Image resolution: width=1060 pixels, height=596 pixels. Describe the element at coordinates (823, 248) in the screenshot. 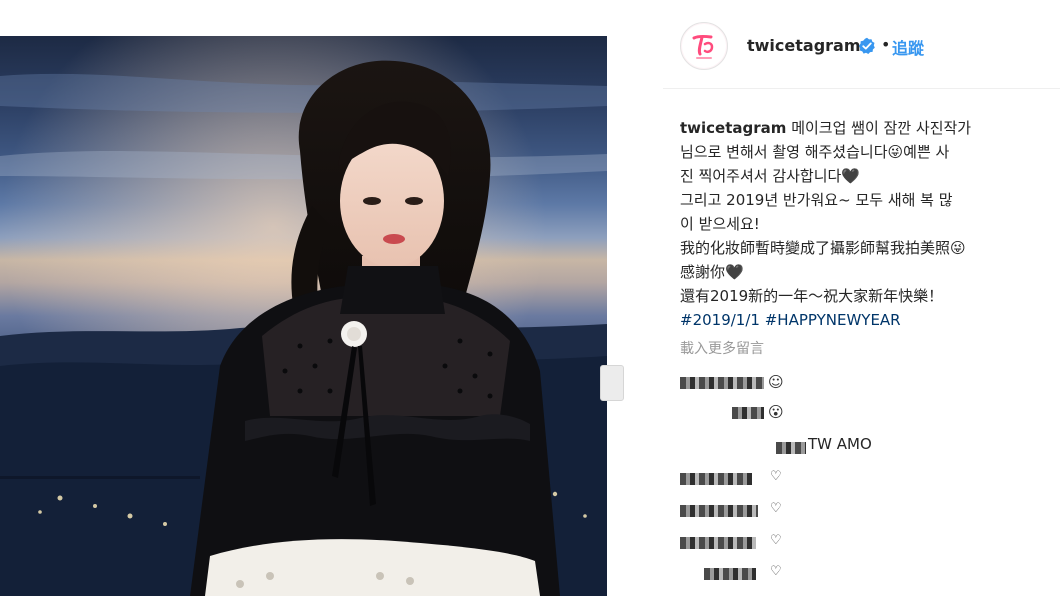

I see `caption-line-6: 我的化妝師暫時變成了攝影師幫我拍美照😜` at that location.